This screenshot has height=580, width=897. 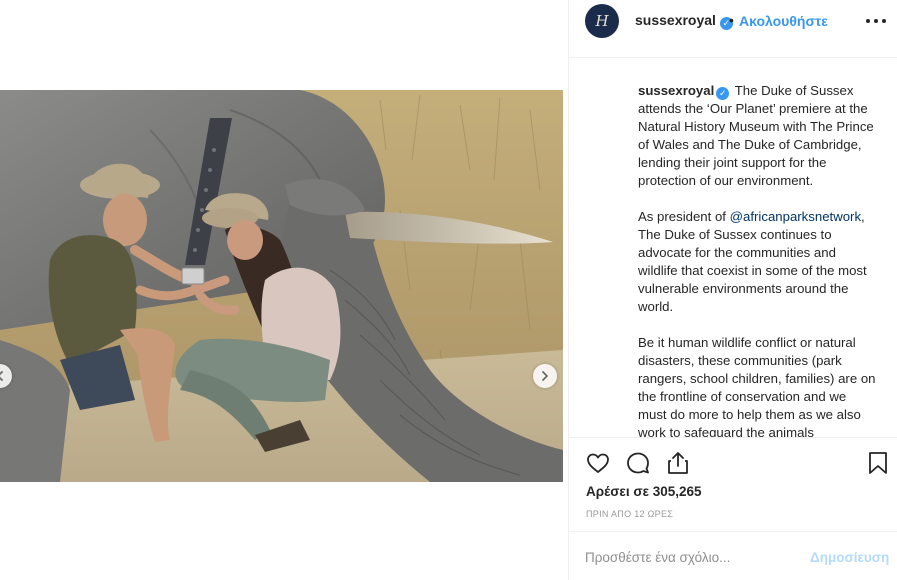 I want to click on heart-icon, so click(x=598, y=463).